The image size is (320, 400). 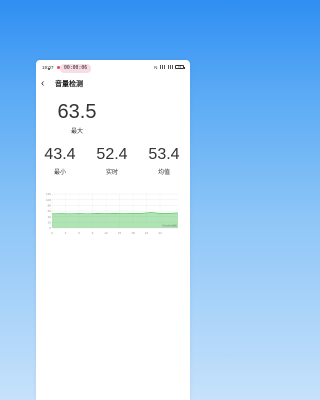 I want to click on max-label: 最大, so click(x=76, y=132).